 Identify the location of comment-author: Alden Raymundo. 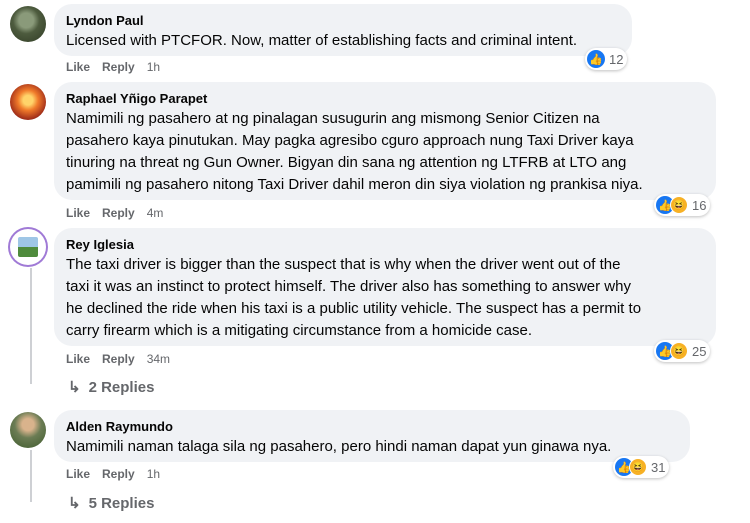
(372, 427).